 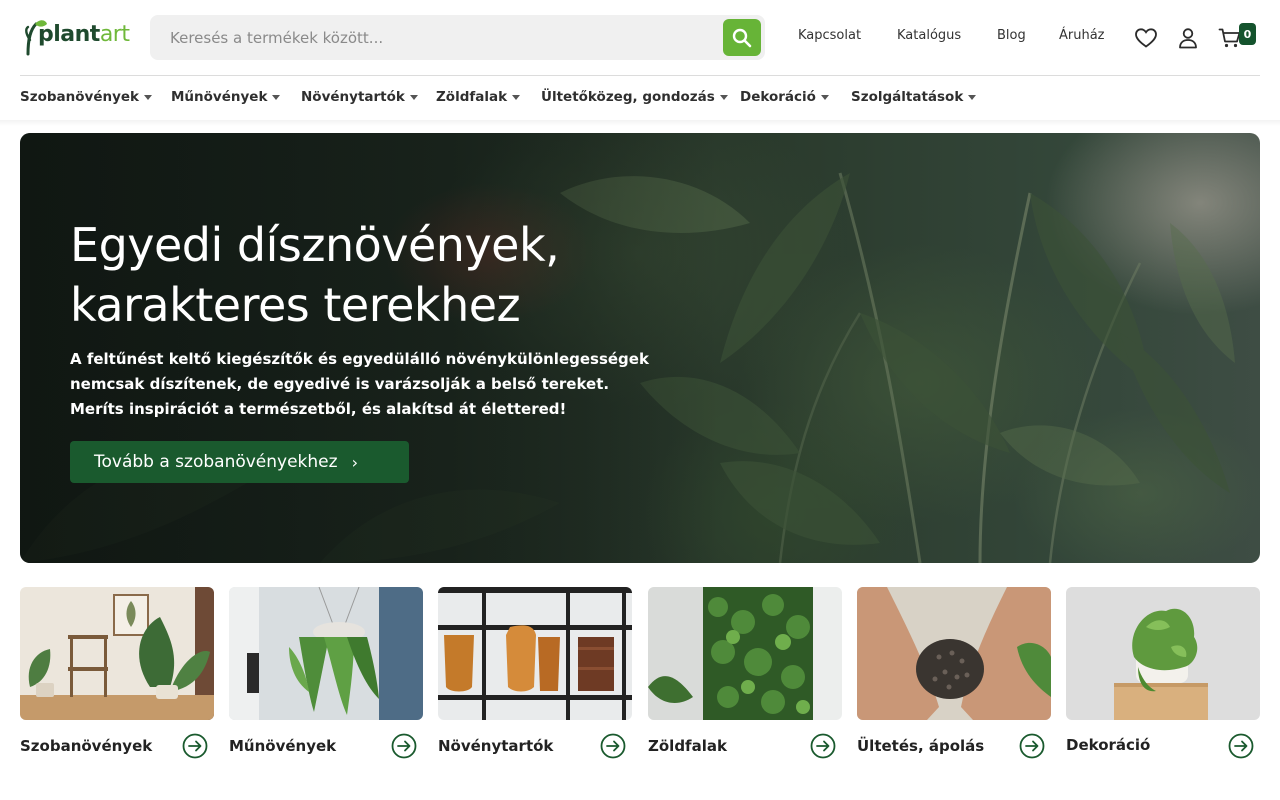 I want to click on card-photo-hanging-plant, so click(x=326, y=653).